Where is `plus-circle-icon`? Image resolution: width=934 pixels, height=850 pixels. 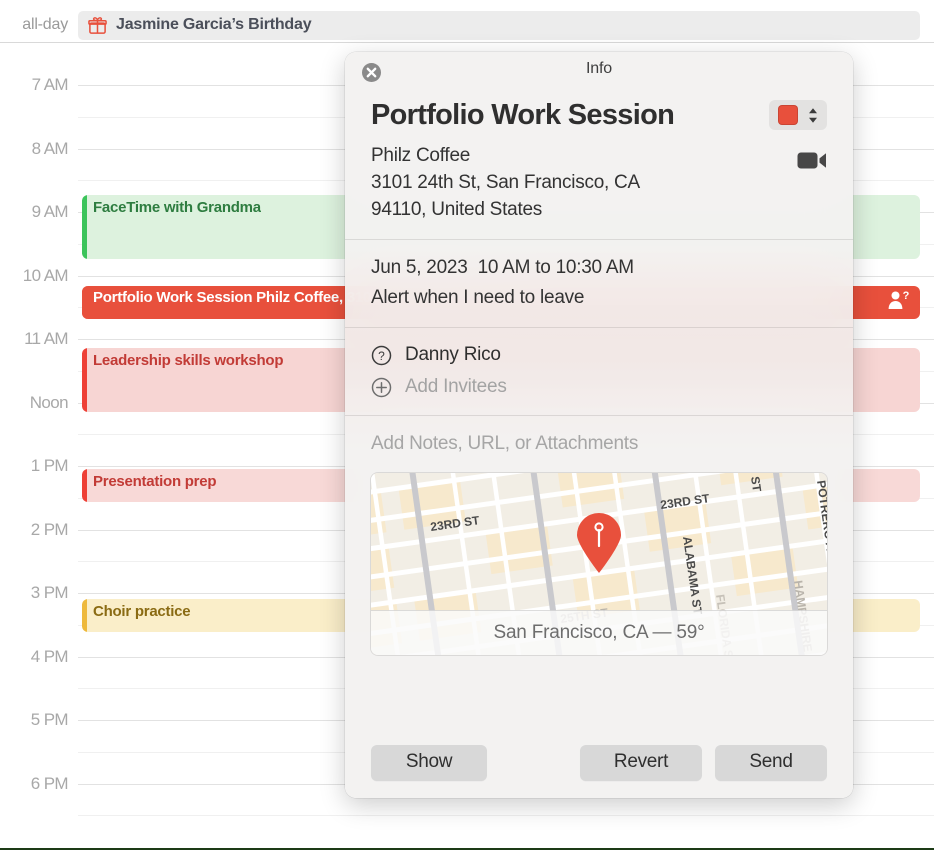
plus-circle-icon is located at coordinates (381, 387).